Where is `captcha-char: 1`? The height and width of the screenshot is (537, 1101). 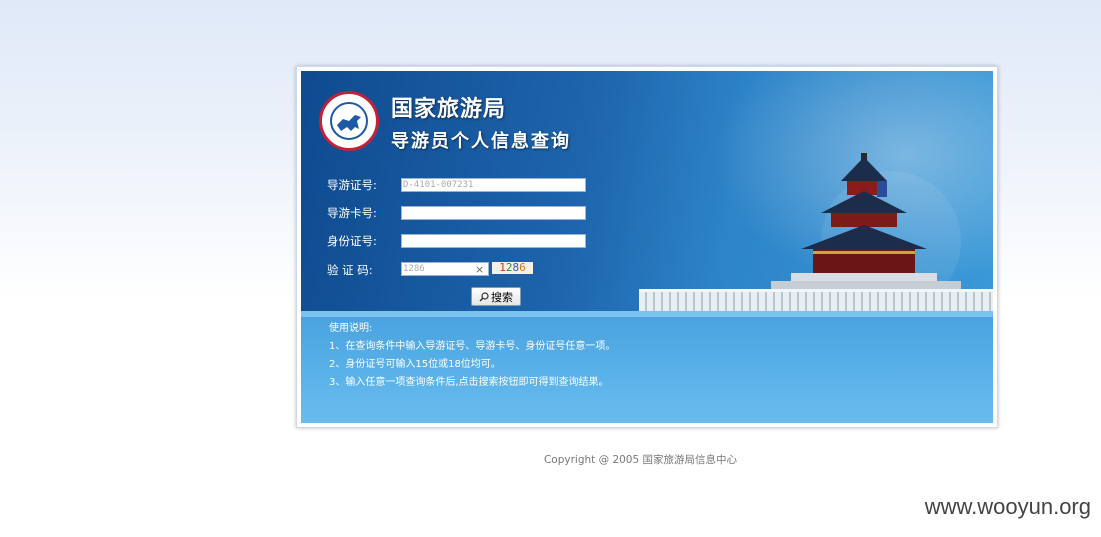 captcha-char: 1 is located at coordinates (502, 267).